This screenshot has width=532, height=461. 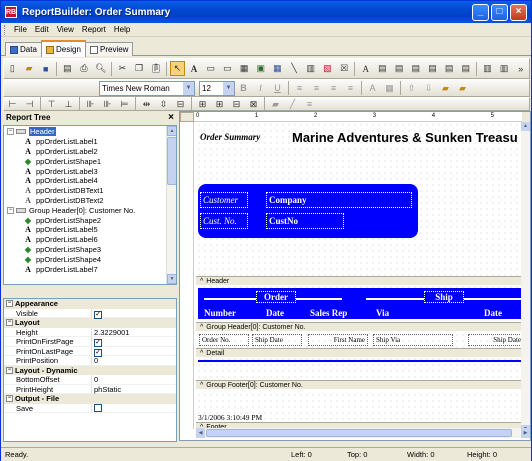 What do you see at coordinates (504, 68) in the screenshot?
I see `subreport-tool-icon: ▥` at bounding box center [504, 68].